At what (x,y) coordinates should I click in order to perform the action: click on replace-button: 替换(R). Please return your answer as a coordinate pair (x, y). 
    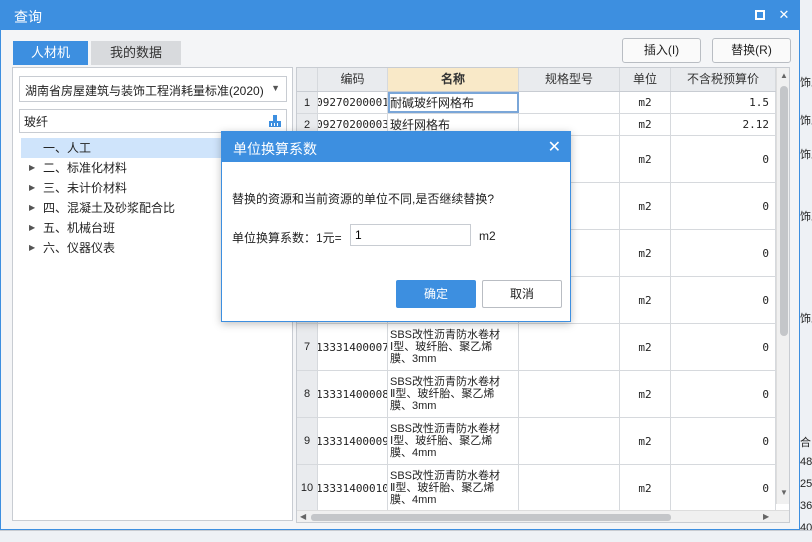
    Looking at the image, I should click on (751, 50).